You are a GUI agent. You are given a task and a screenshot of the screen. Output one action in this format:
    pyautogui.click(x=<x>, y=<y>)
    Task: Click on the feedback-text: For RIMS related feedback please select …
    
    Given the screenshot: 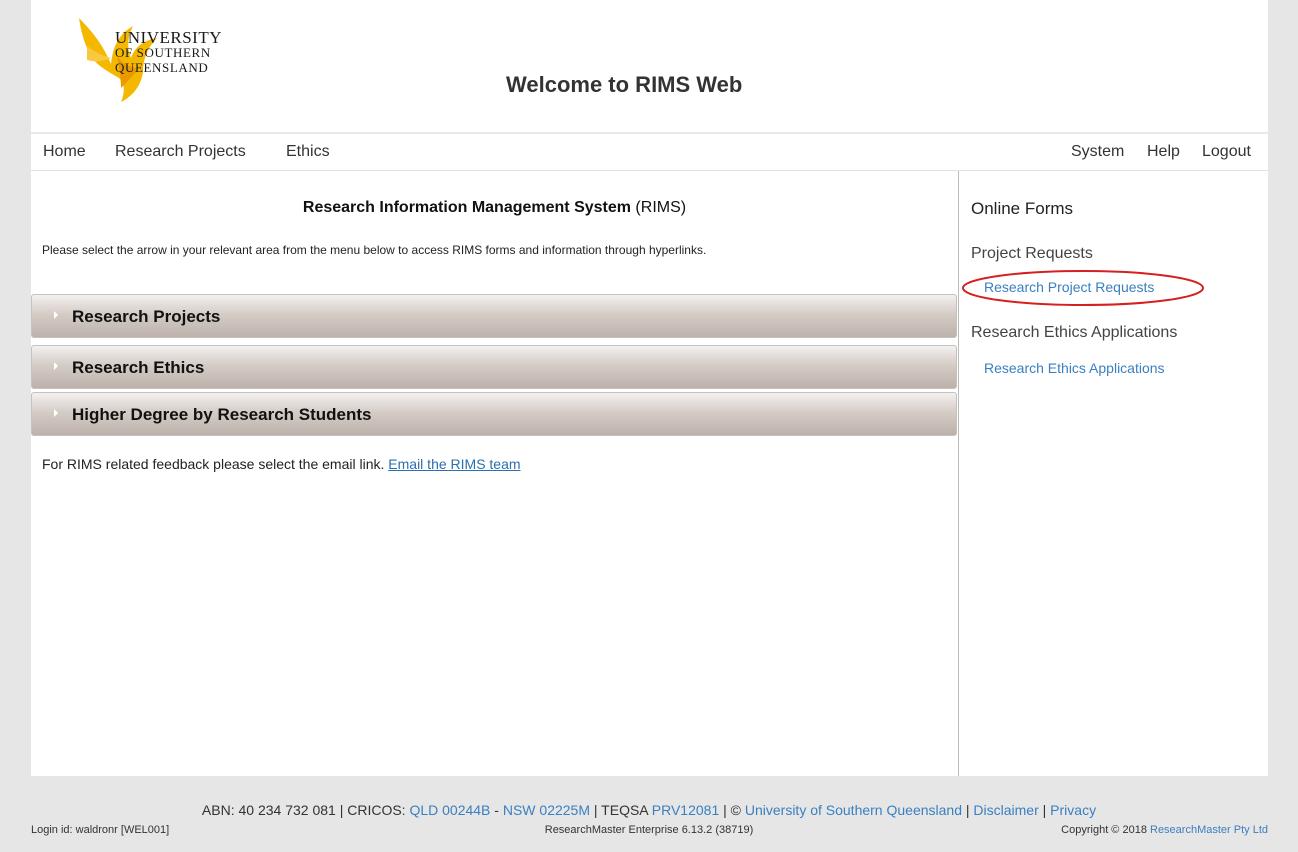 What is the action you would take?
    pyautogui.click(x=281, y=464)
    